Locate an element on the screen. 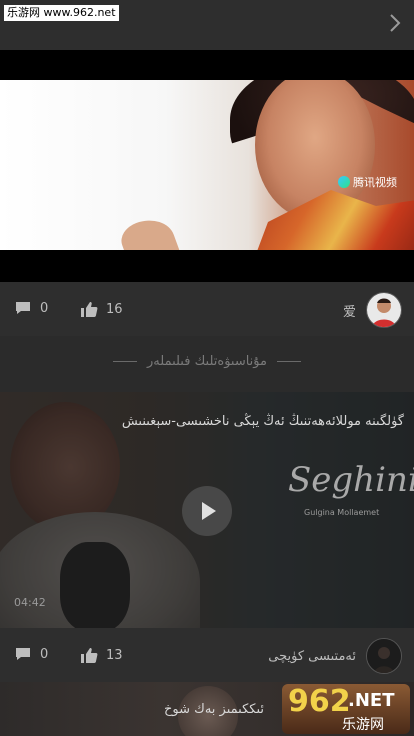 Image resolution: width=414 pixels, height=736 pixels. section-title-text: مۇناسىۋەتلىك فىلىملەر is located at coordinates (207, 361).